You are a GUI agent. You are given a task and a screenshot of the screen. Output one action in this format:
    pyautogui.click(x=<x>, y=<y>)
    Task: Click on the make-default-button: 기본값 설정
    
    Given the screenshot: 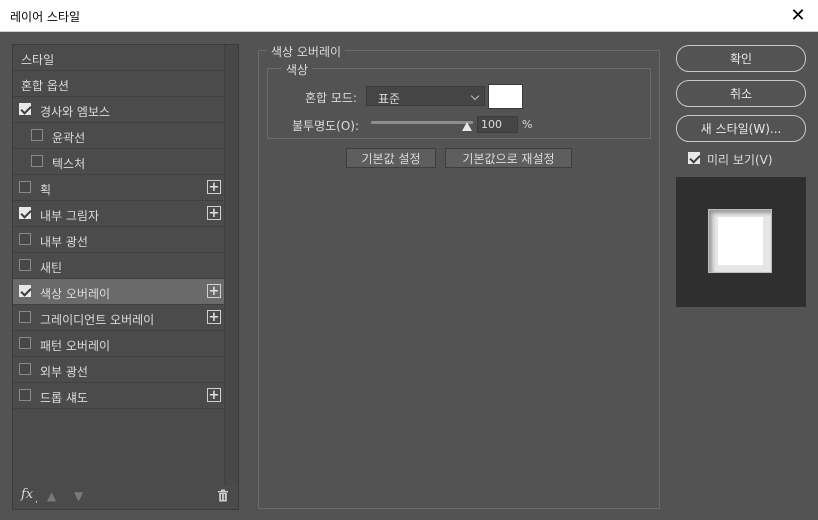 What is the action you would take?
    pyautogui.click(x=391, y=158)
    